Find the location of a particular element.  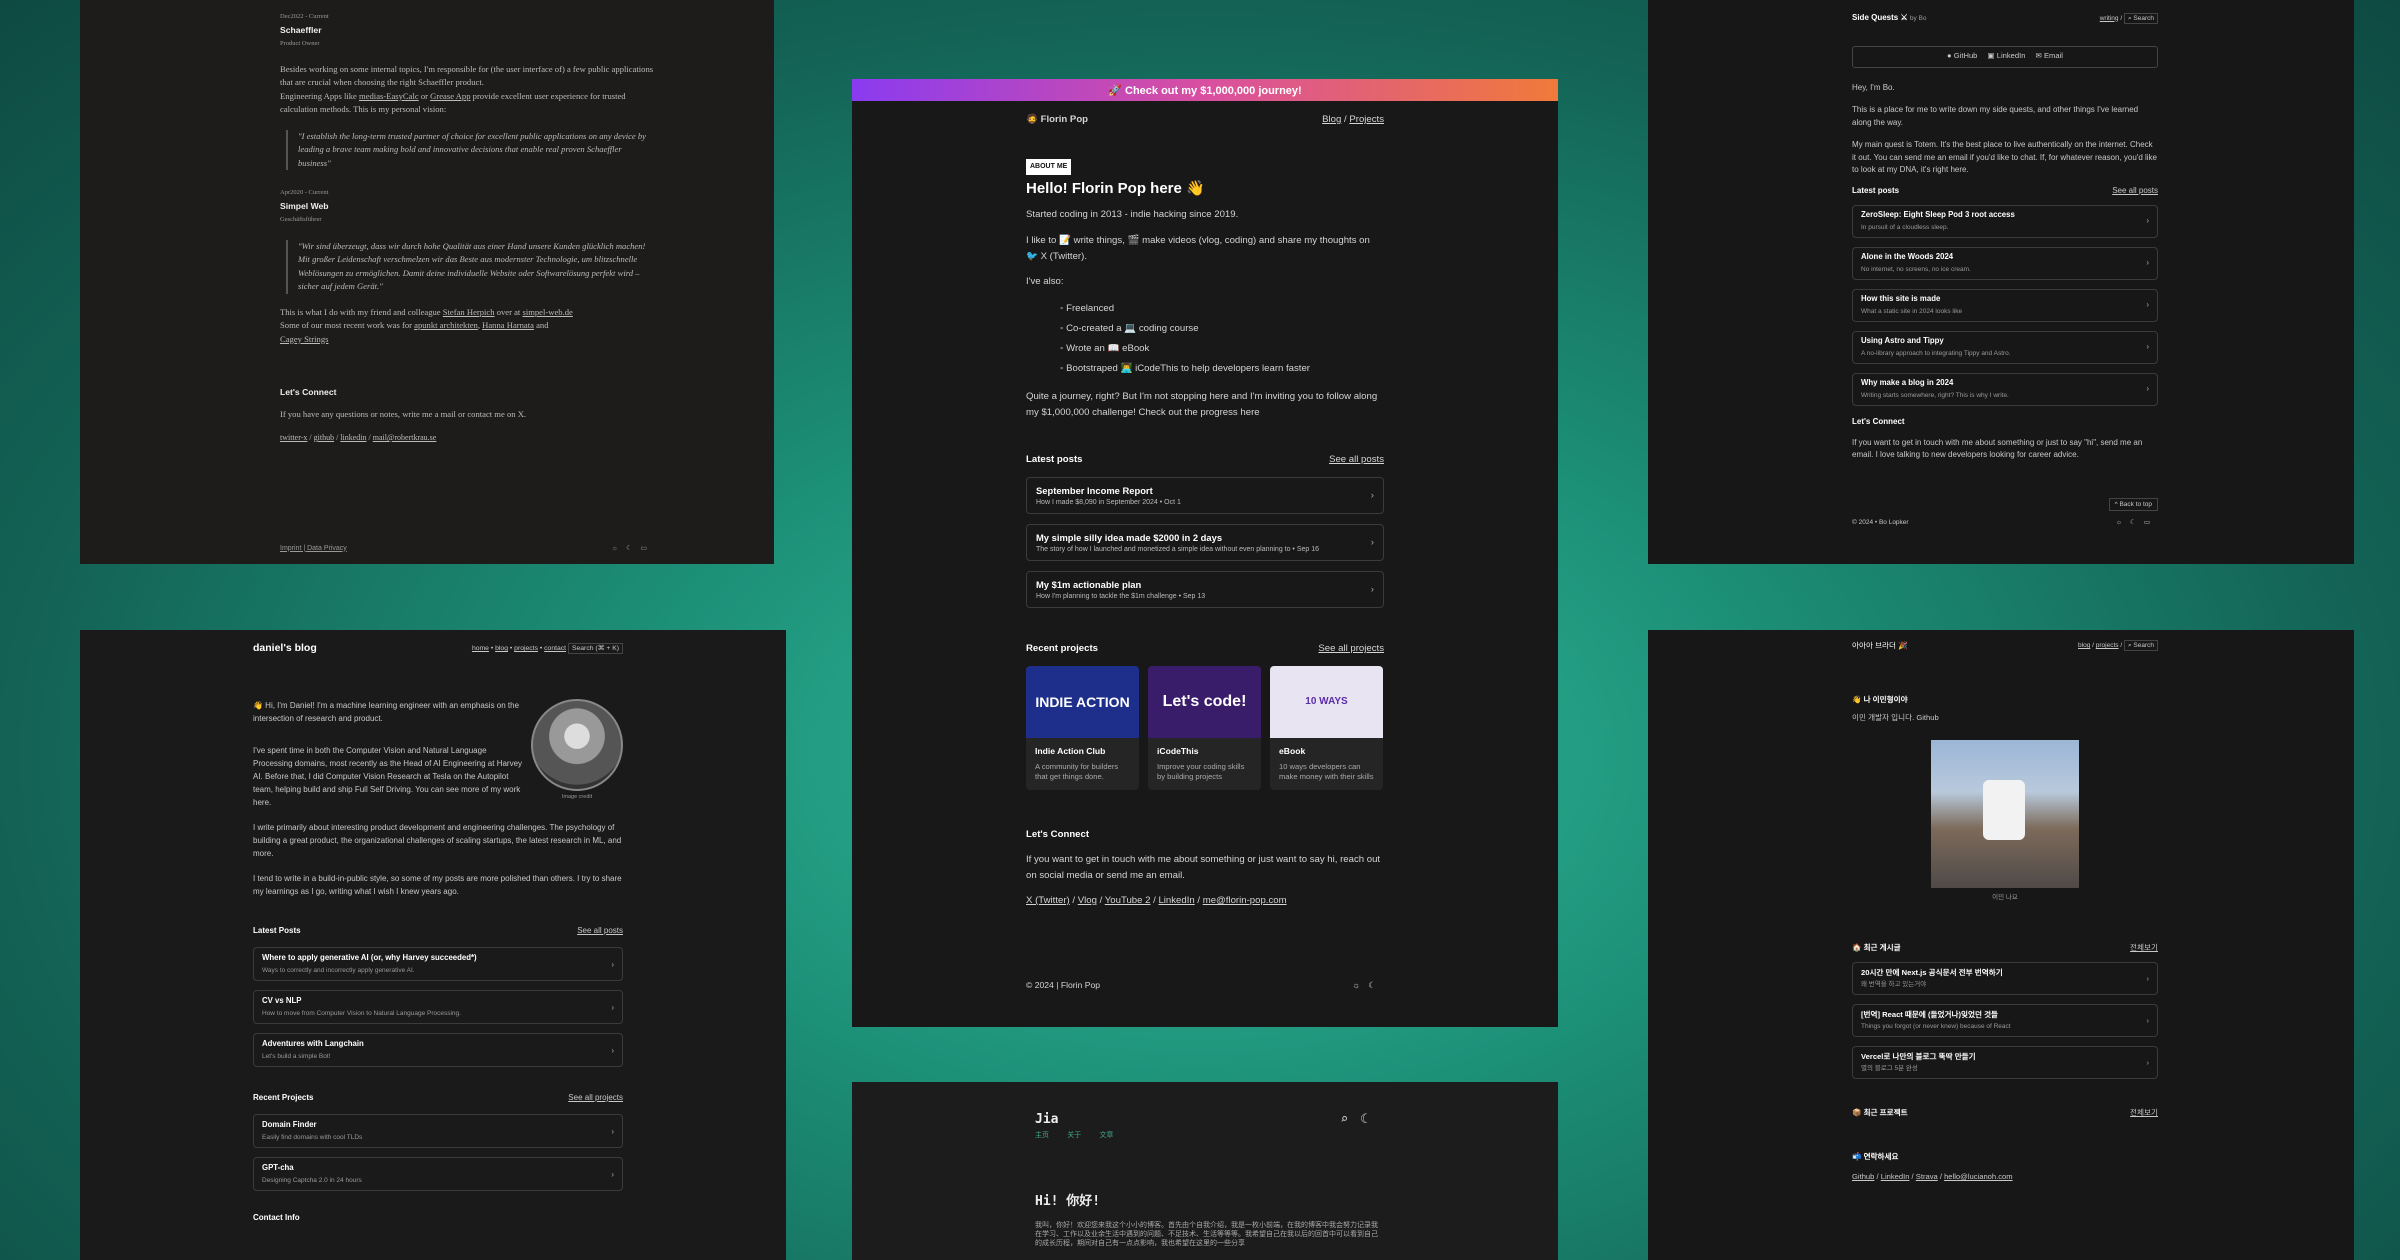

hanna-link: Hanna Harnata is located at coordinates (508, 325).